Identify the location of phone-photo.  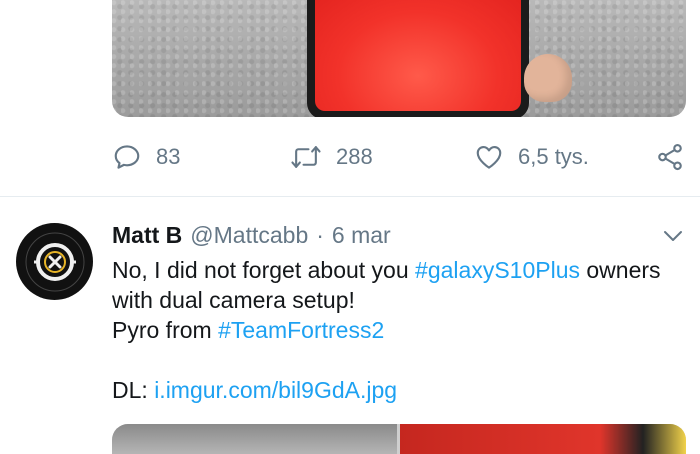
(418, 58).